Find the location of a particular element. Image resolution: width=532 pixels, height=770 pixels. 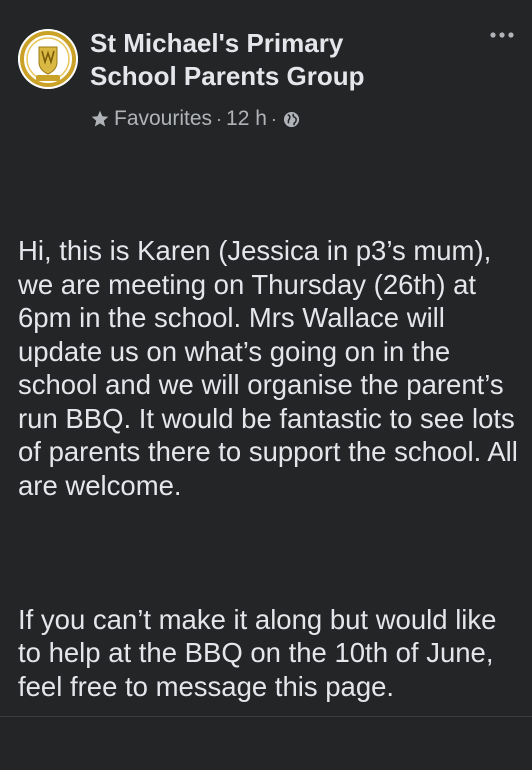

star-icon is located at coordinates (100, 118).